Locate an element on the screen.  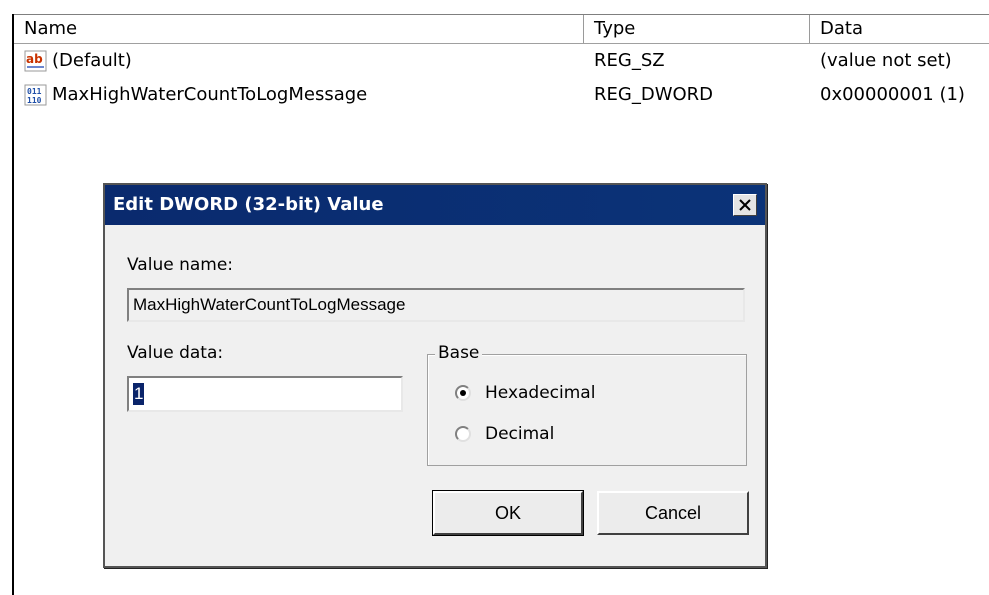
base-label: Base is located at coordinates (459, 353).